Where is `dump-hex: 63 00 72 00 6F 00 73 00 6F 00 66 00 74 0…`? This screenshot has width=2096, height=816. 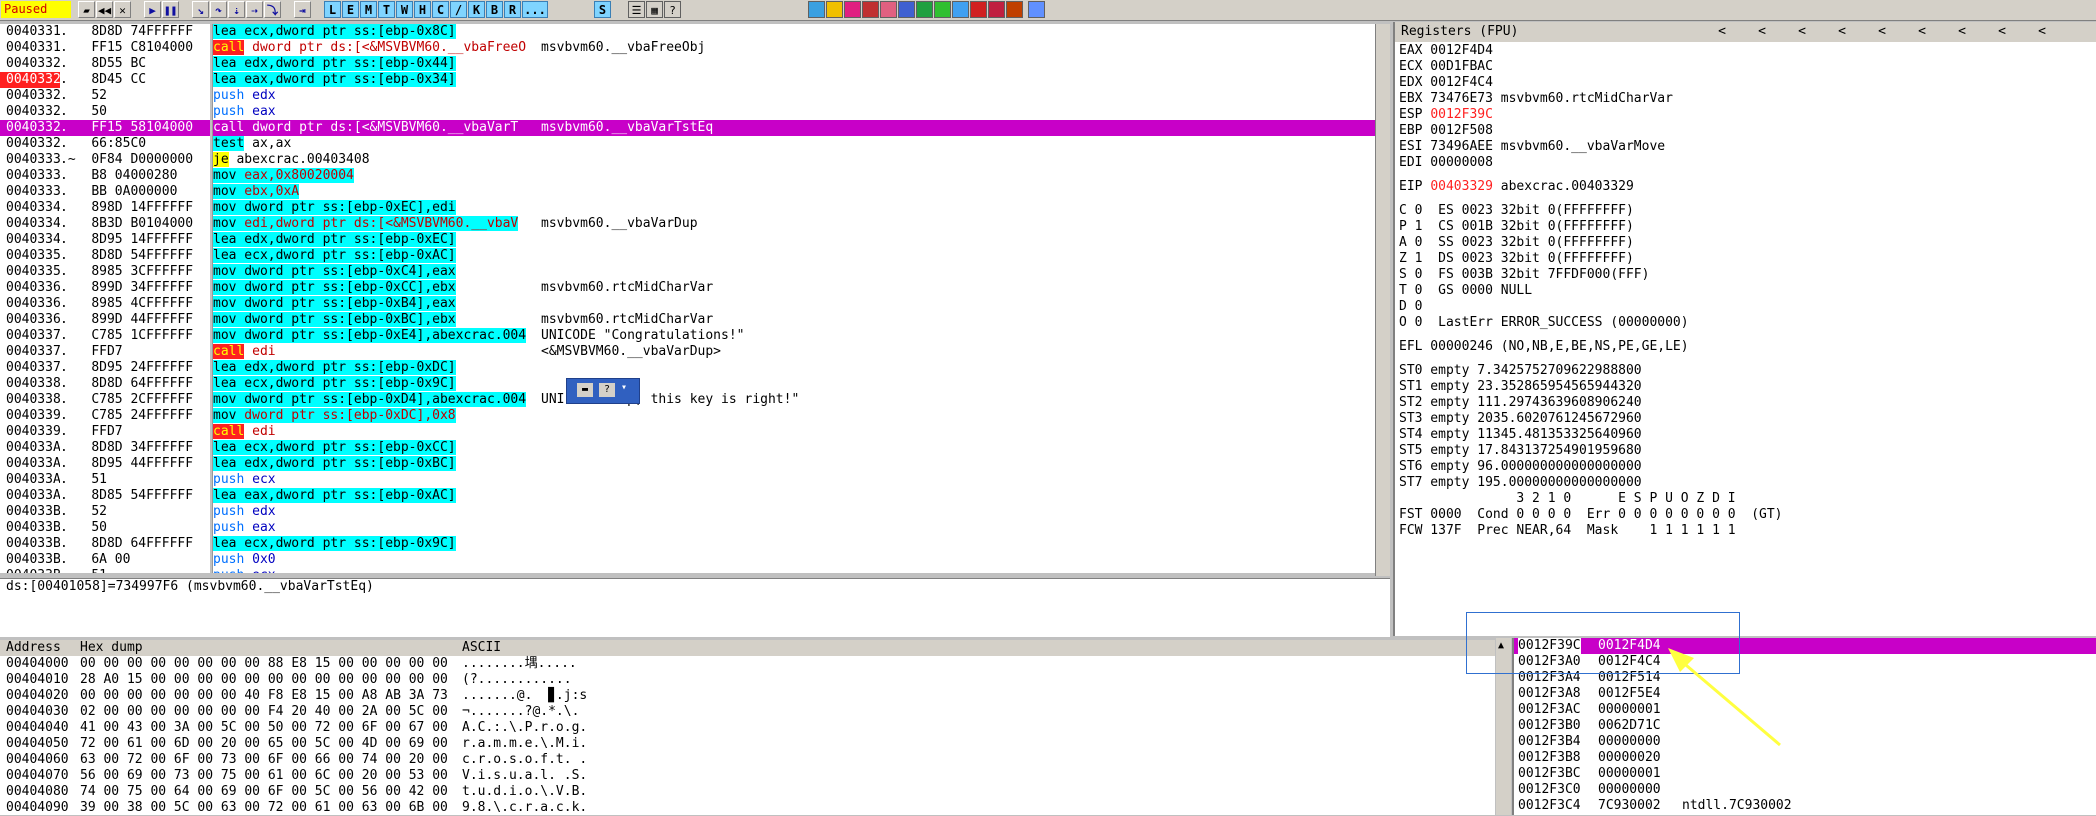 dump-hex: 63 00 72 00 6F 00 73 00 6F 00 66 00 74 0… is located at coordinates (264, 760).